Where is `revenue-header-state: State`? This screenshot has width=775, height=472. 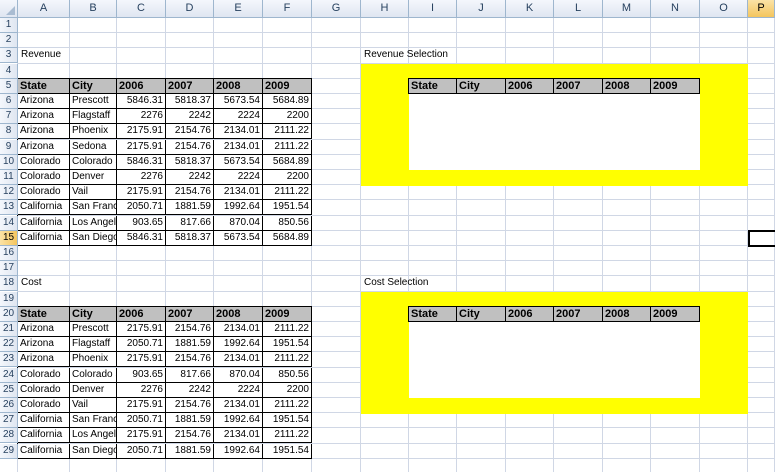
revenue-header-state: State is located at coordinates (44, 86).